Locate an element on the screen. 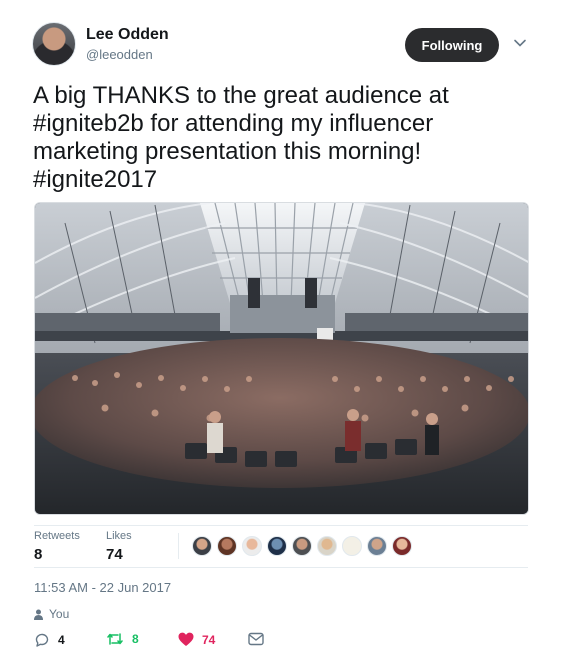 This screenshot has height=672, width=562. message-button is located at coordinates (256, 639).